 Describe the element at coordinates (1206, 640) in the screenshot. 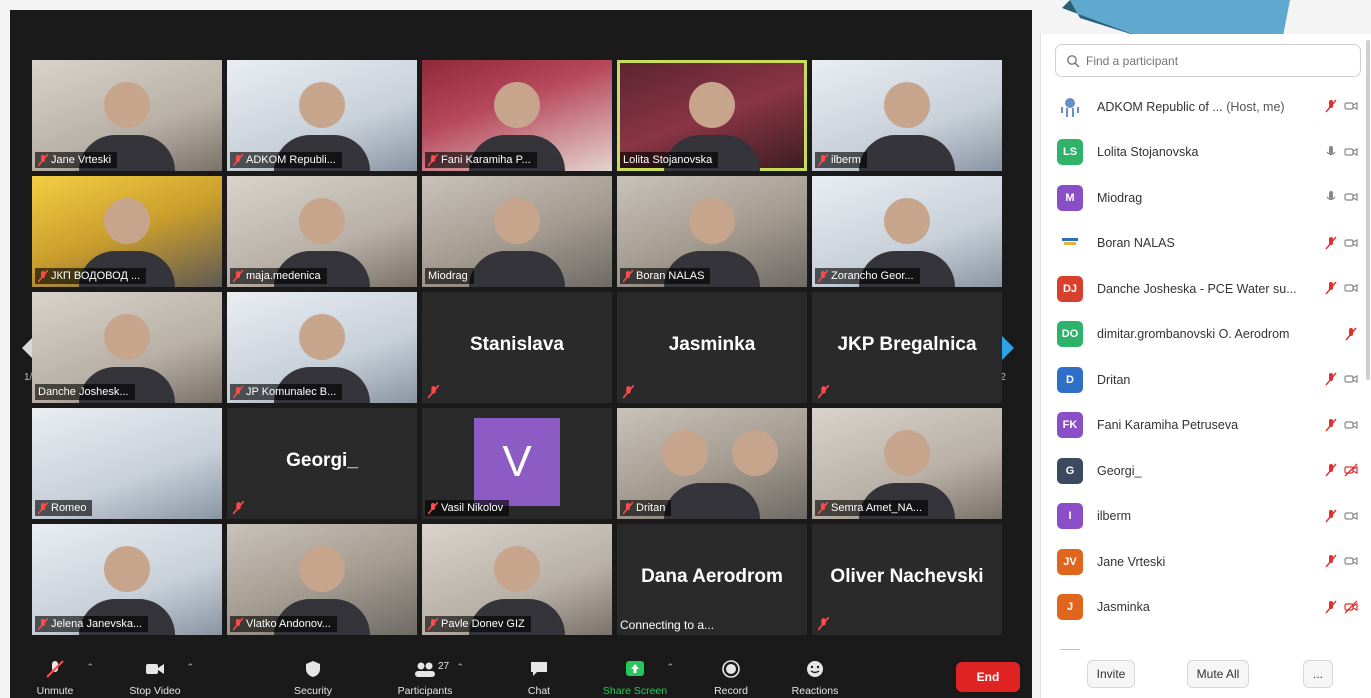

I see `participant-row-partial` at that location.